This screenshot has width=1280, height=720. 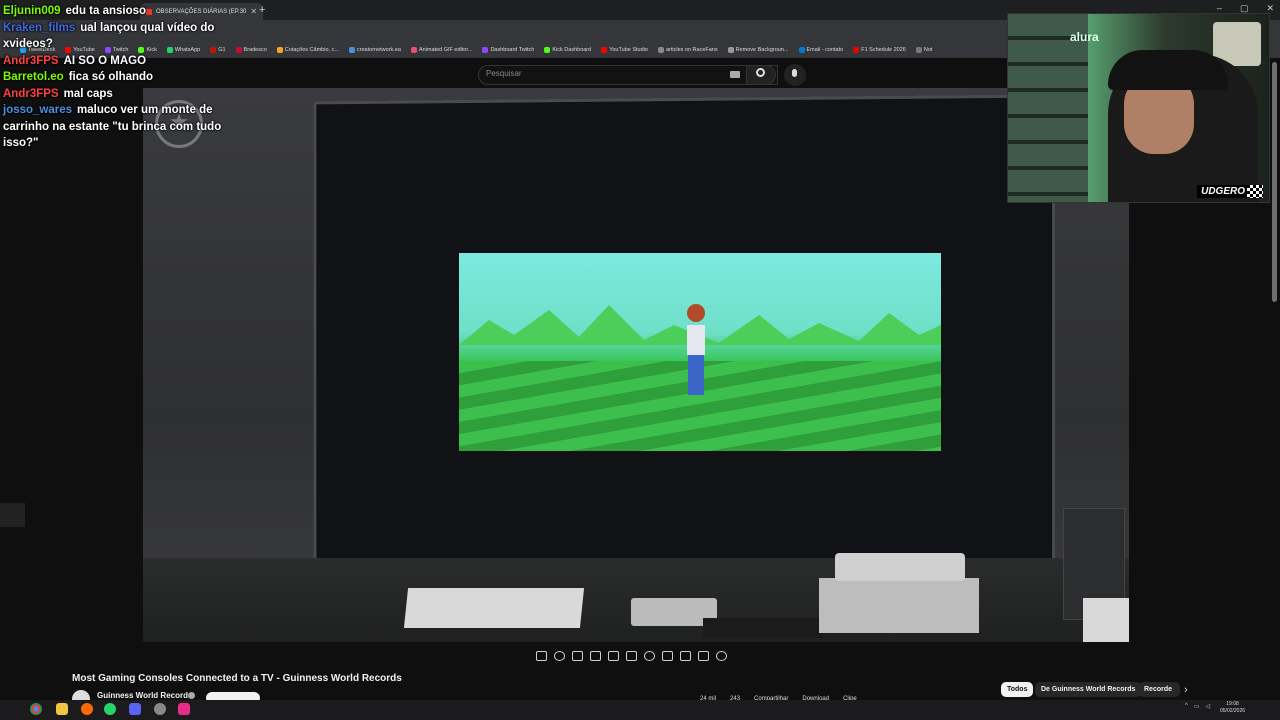 I want to click on console-stack, so click(x=899, y=605).